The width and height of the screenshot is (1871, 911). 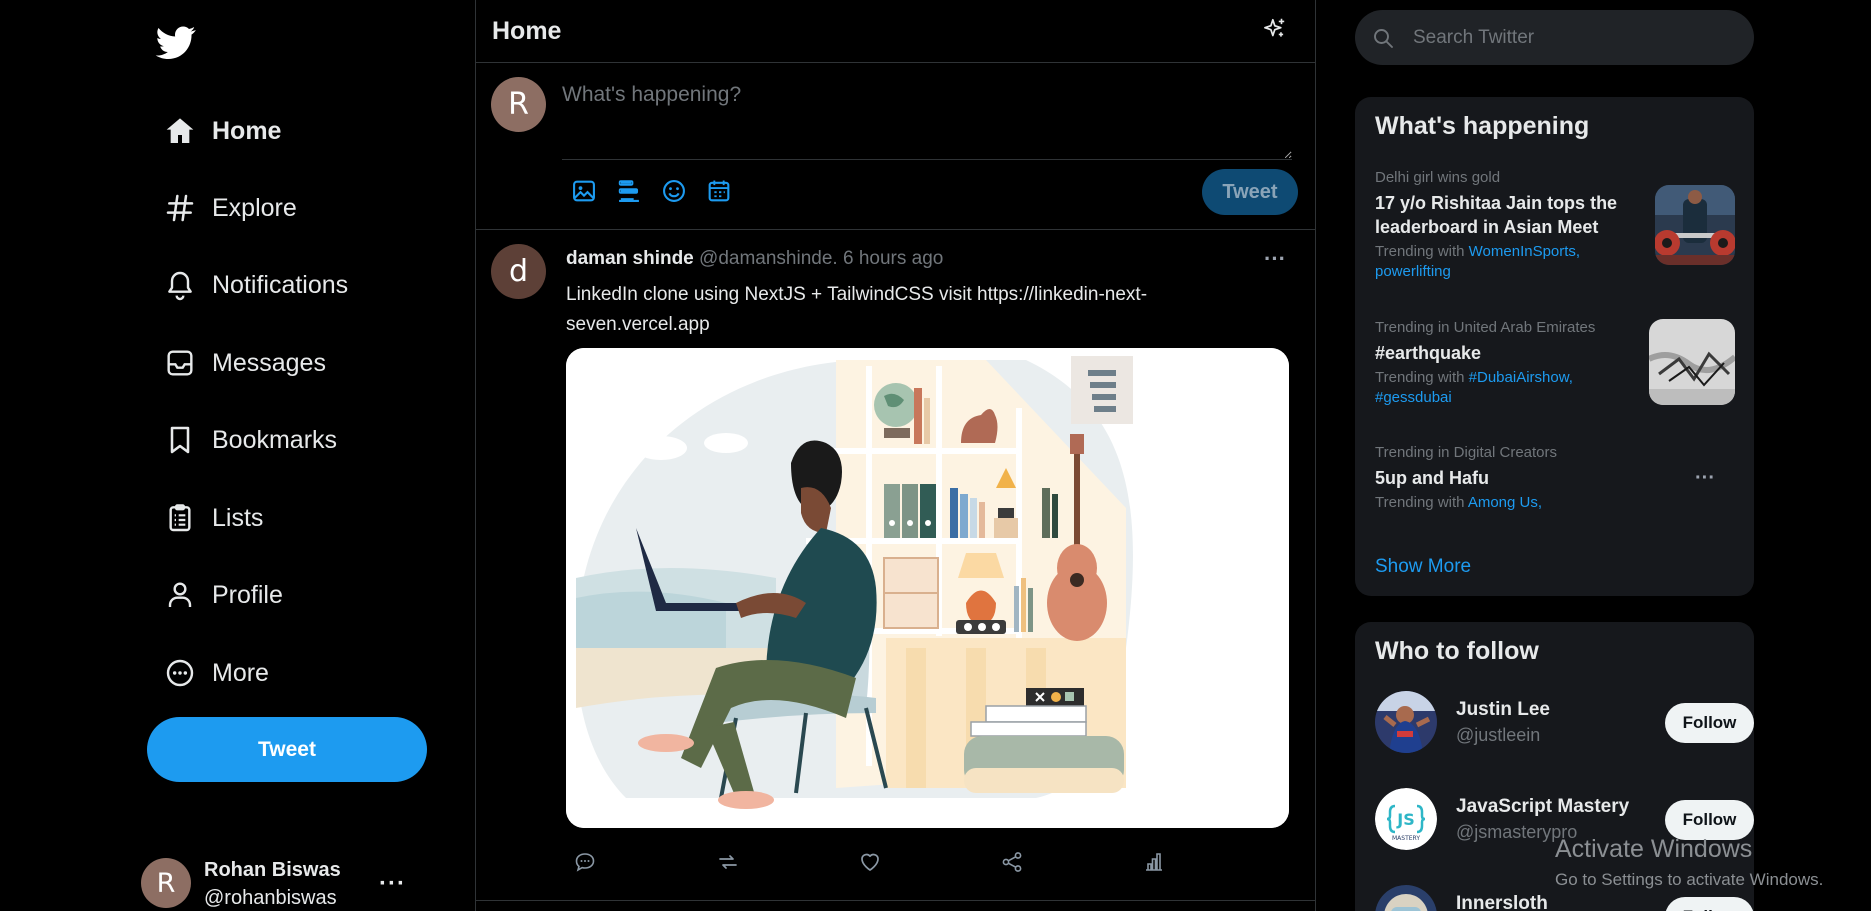 I want to click on trend-context: Delhi girl wins gold, so click(x=1438, y=177).